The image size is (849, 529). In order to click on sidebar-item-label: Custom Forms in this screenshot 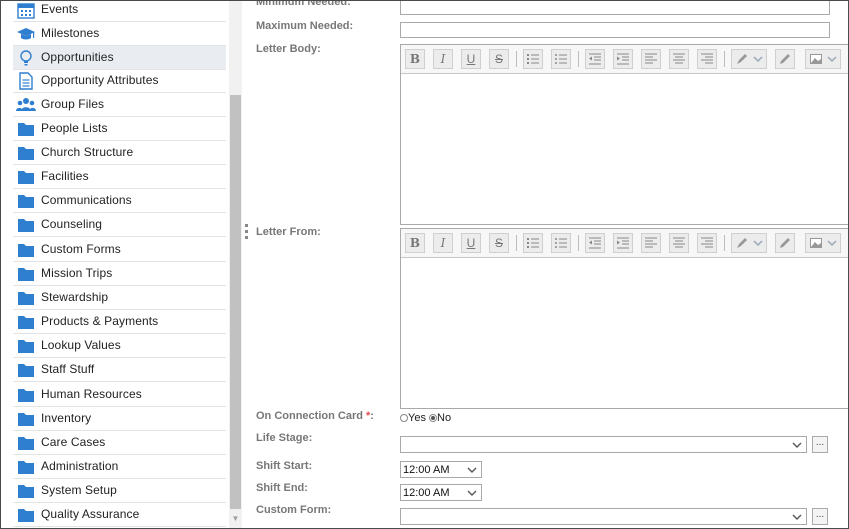, I will do `click(81, 249)`.